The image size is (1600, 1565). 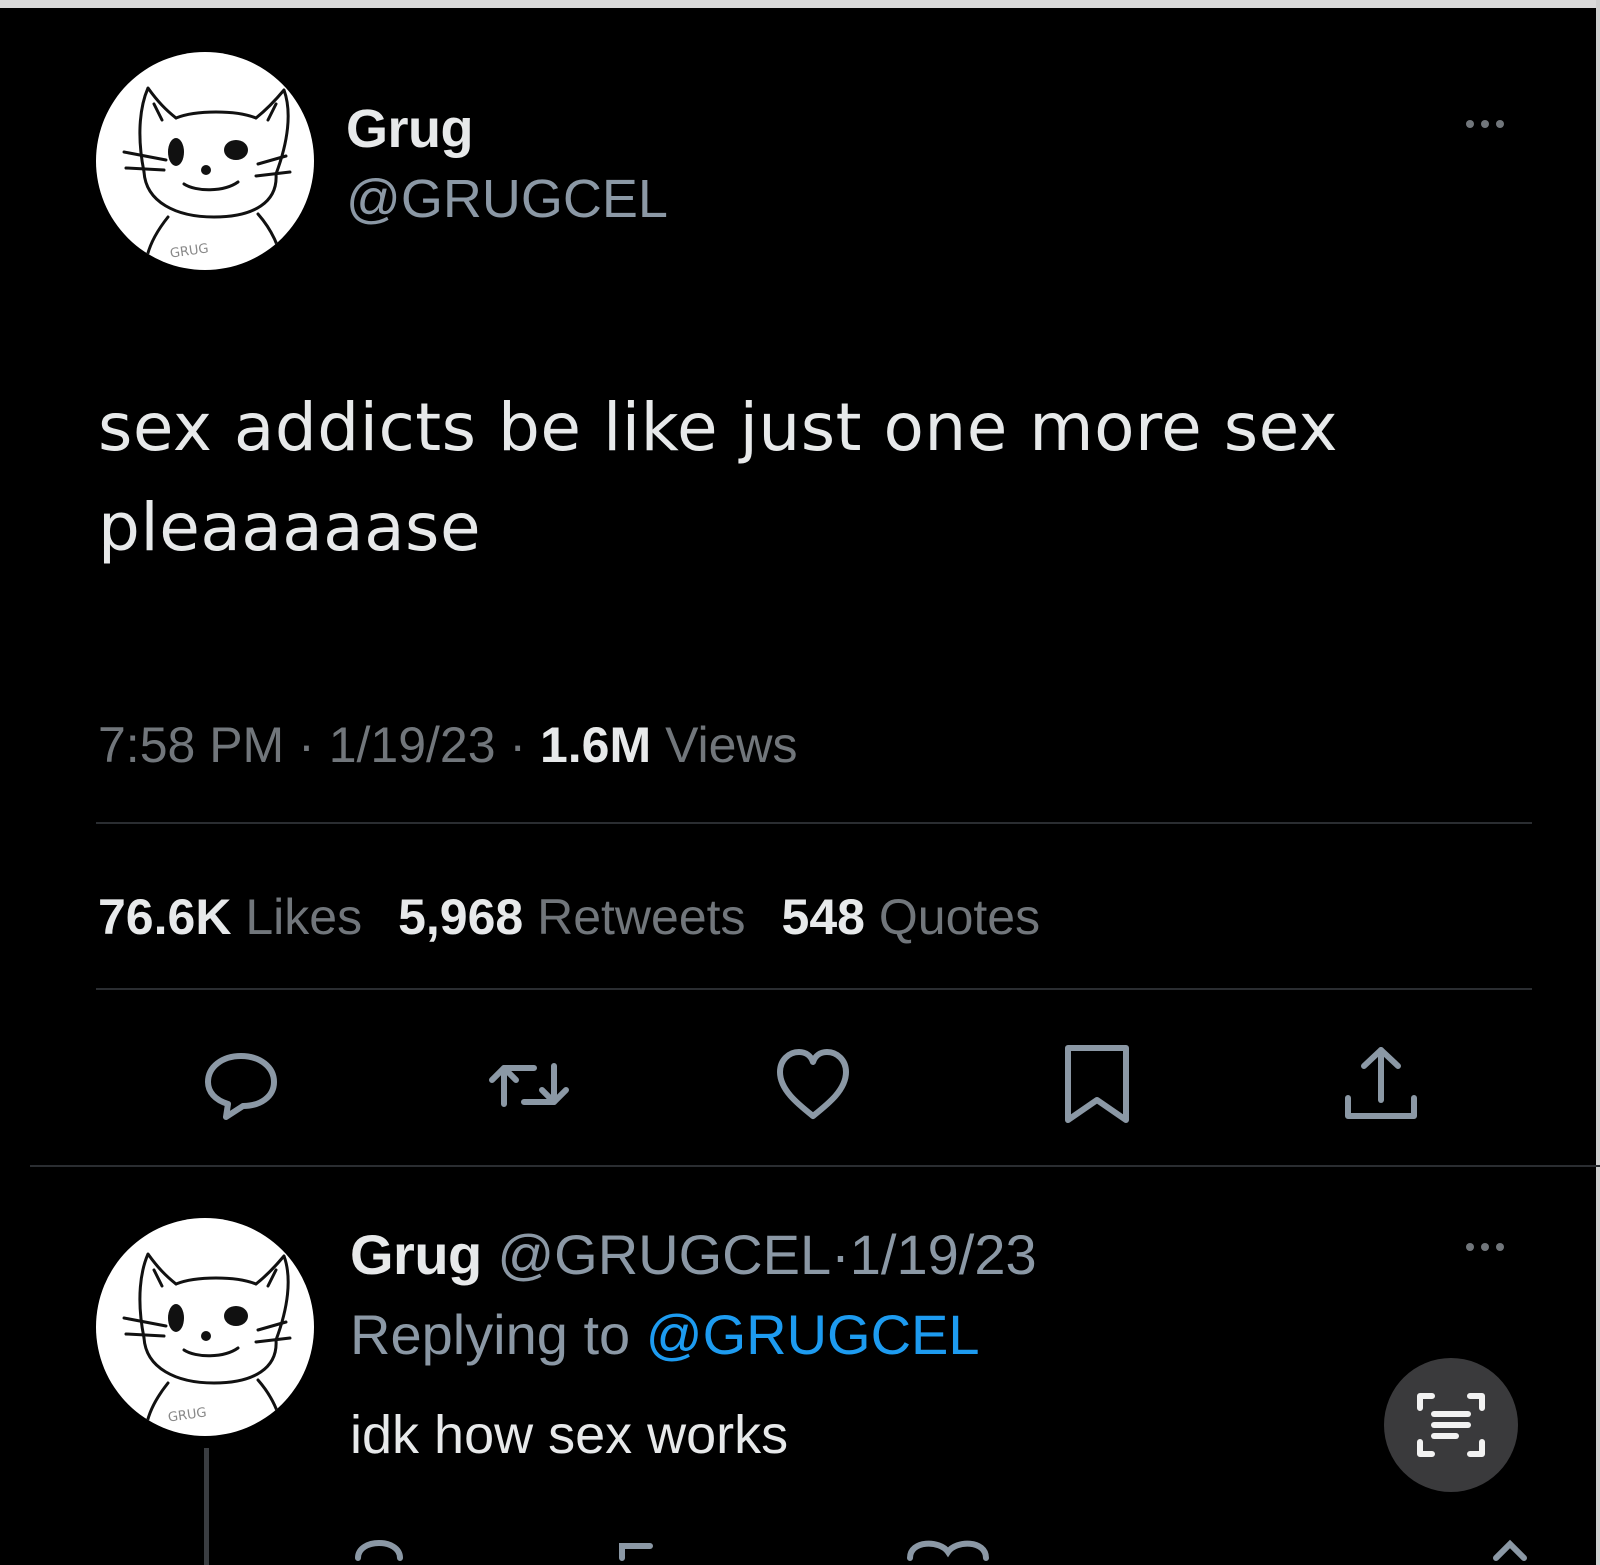 I want to click on retweets-stat: 5,968 Retweets, so click(x=571, y=917).